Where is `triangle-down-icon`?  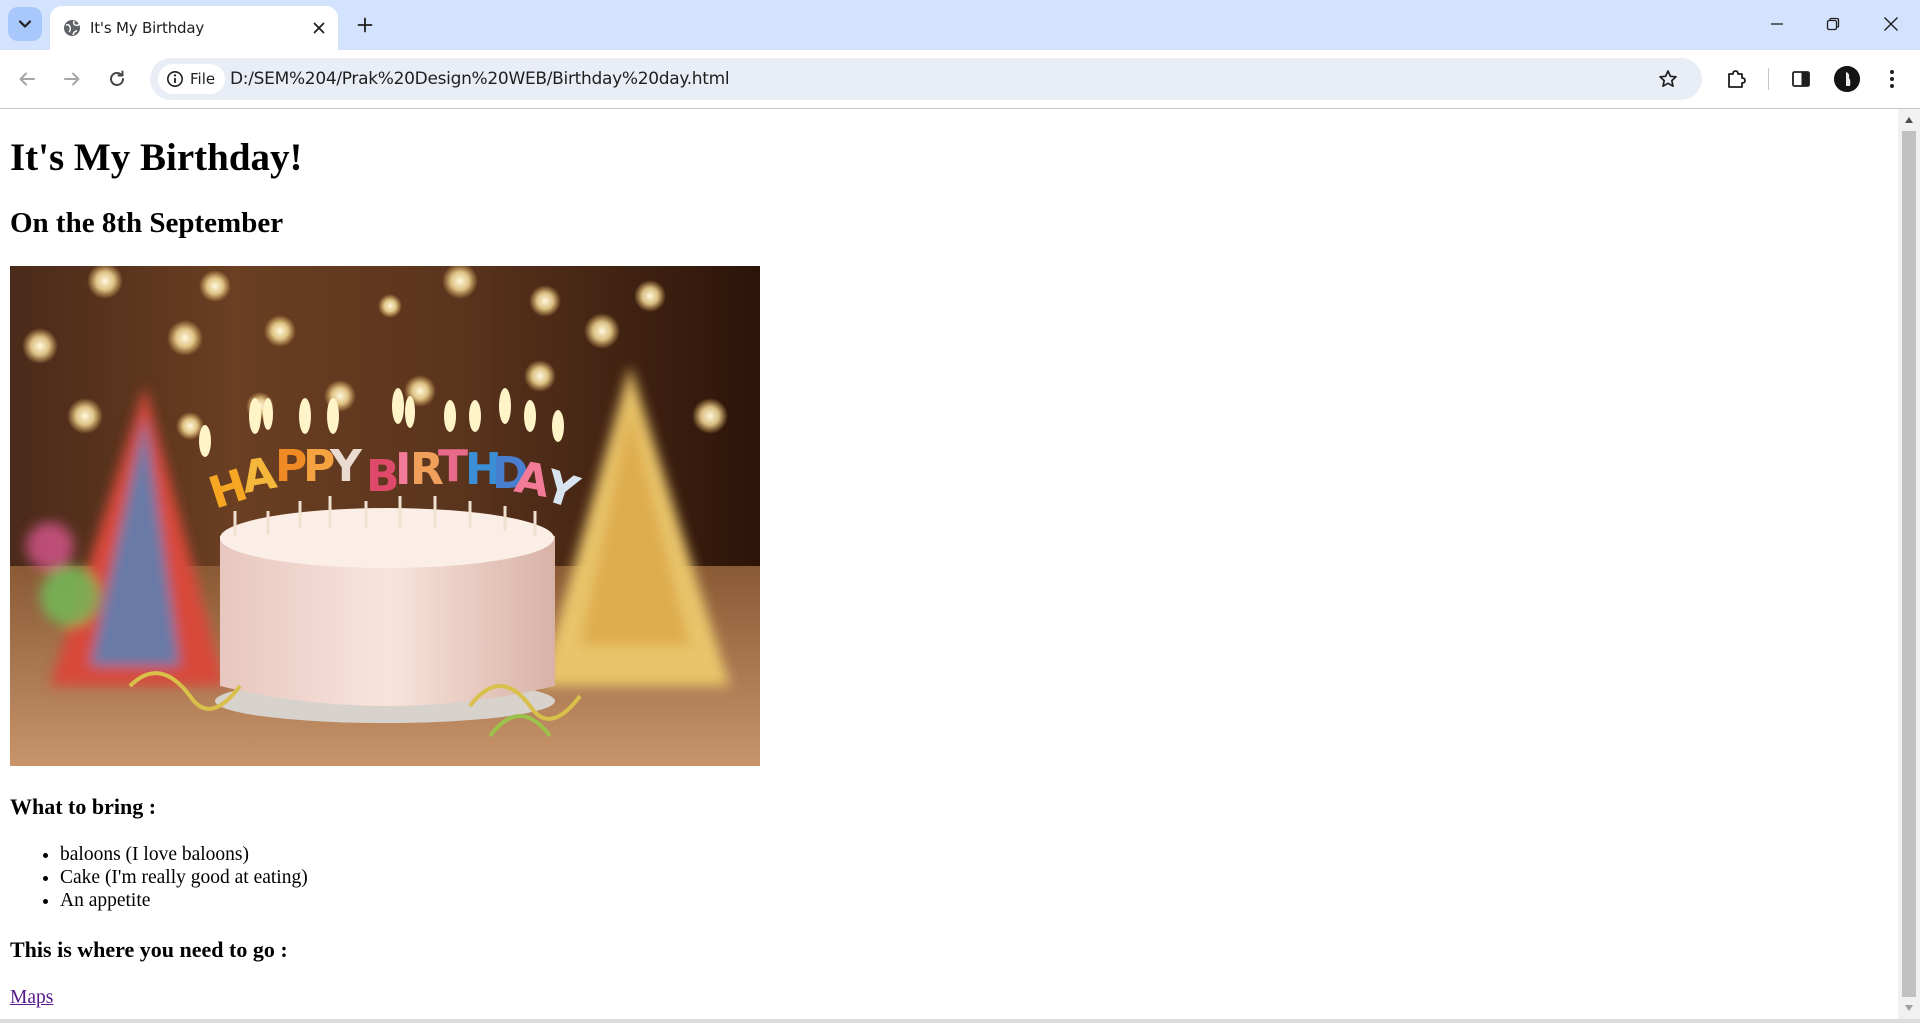 triangle-down-icon is located at coordinates (1909, 1008).